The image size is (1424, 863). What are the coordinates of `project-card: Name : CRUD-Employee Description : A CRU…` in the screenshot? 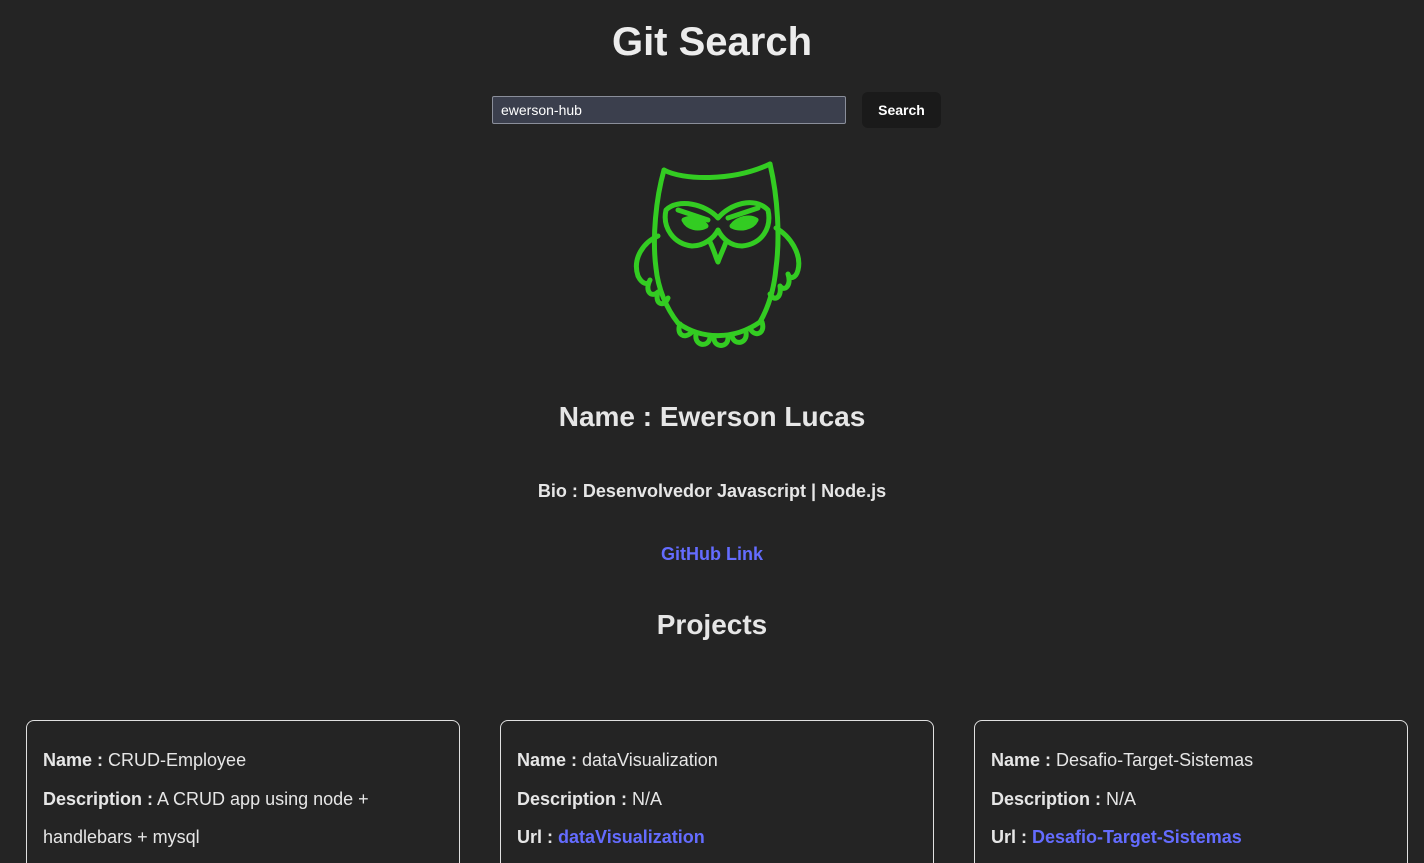 It's located at (243, 791).